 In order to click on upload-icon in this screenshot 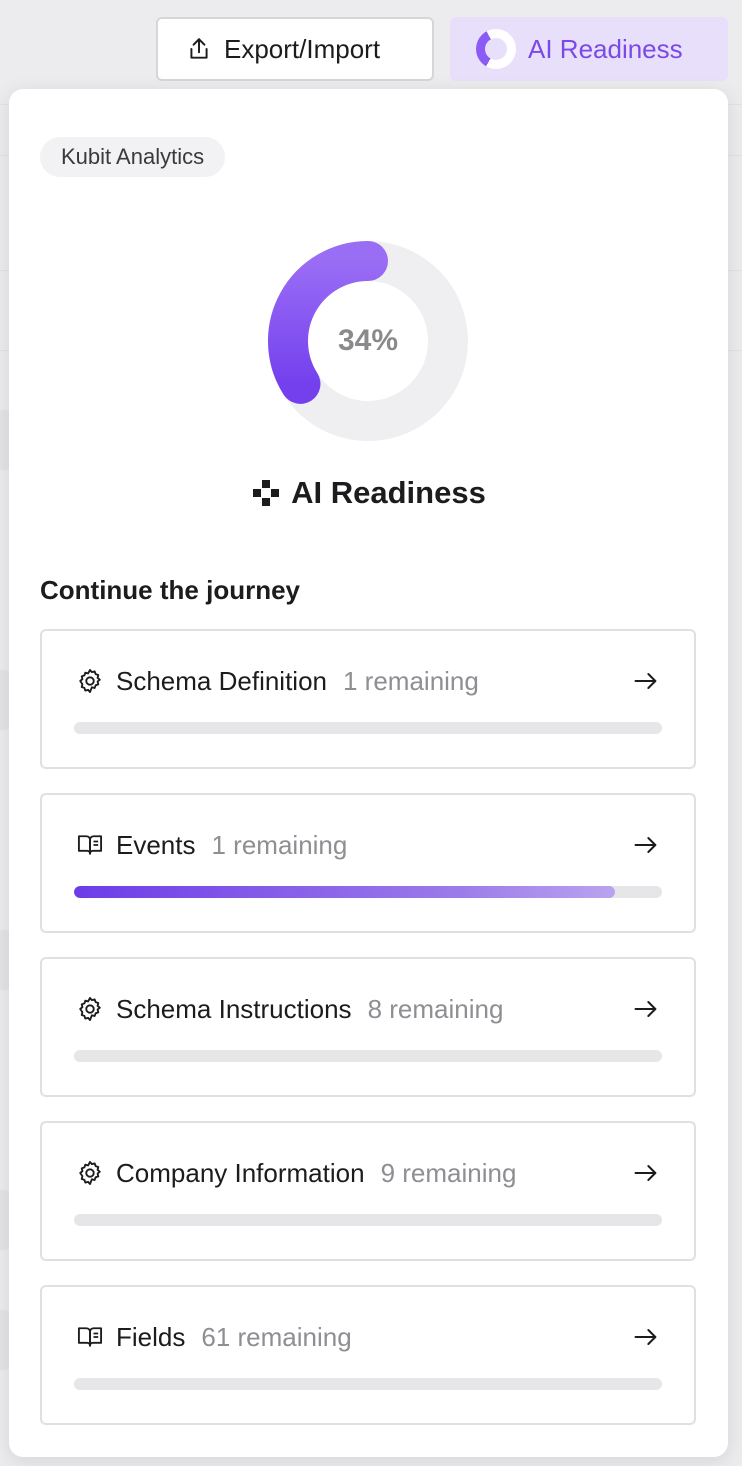, I will do `click(199, 48)`.